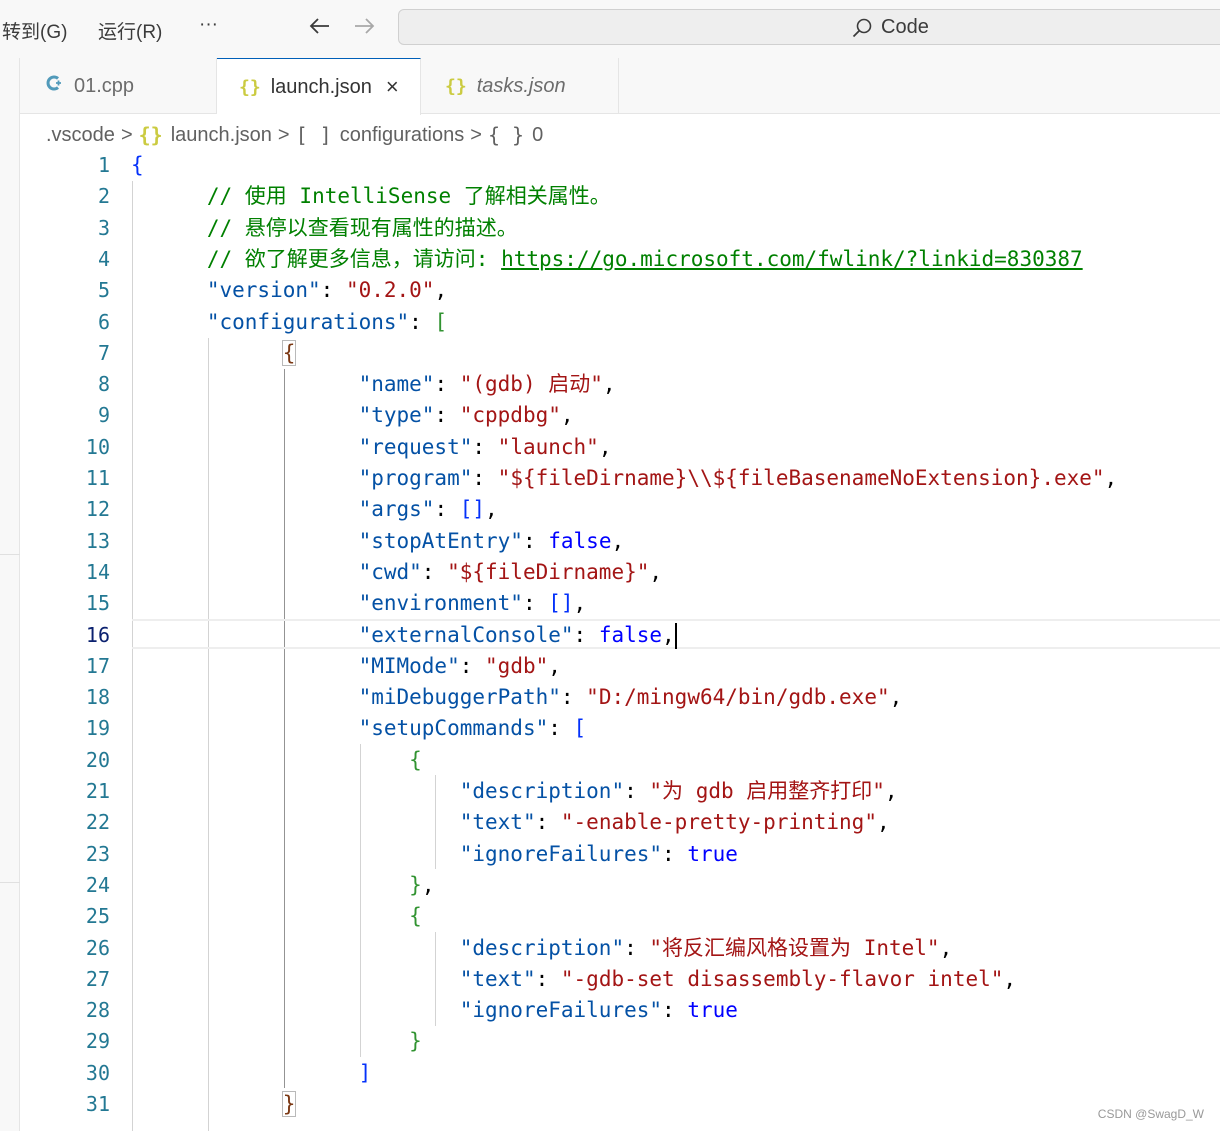 The height and width of the screenshot is (1131, 1220). I want to click on tab-bar: 01.cpp {} launch.json × {} tasks.json, so click(620, 86).